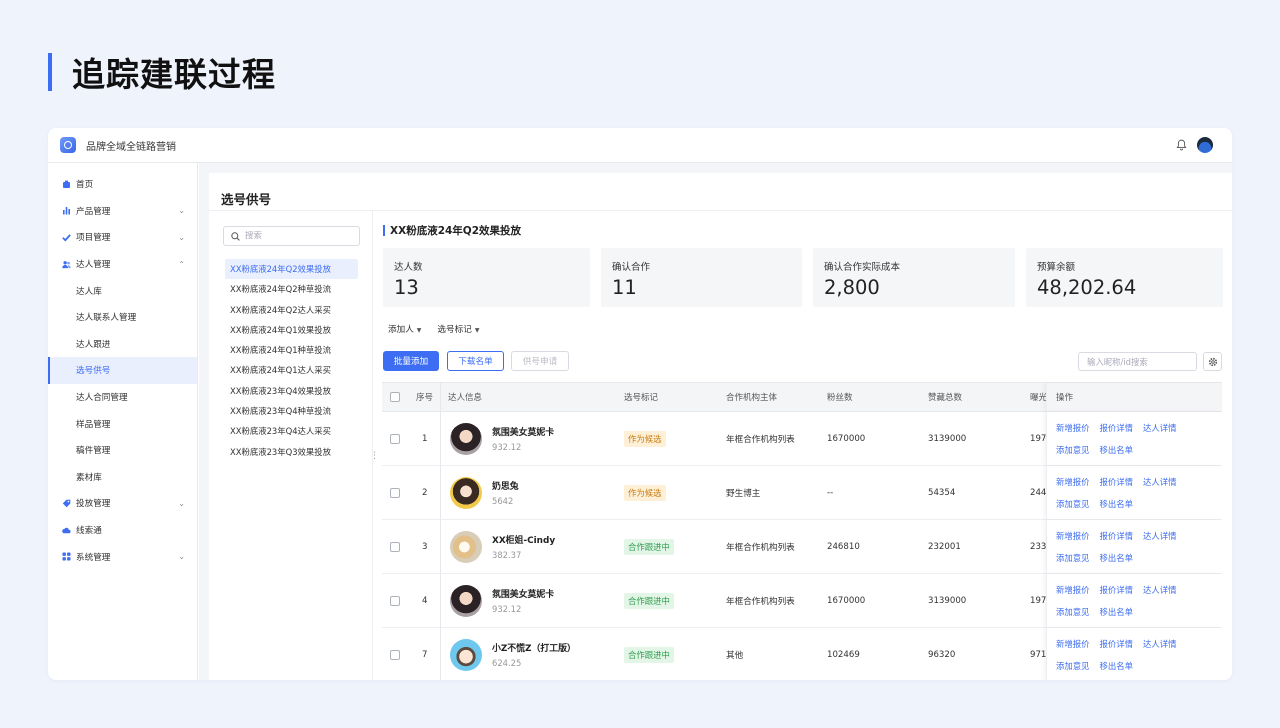 Image resolution: width=1280 pixels, height=728 pixels. What do you see at coordinates (291, 391) in the screenshot?
I see `campaign-item: XX粉底液23年Q4效果投放` at bounding box center [291, 391].